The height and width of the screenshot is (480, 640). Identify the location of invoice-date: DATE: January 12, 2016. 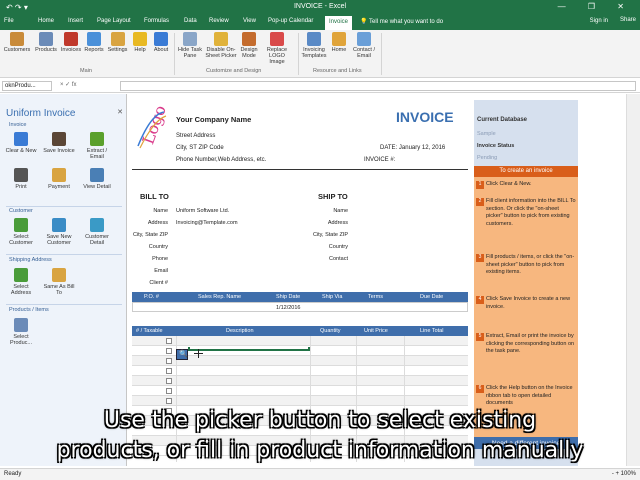
(412, 148).